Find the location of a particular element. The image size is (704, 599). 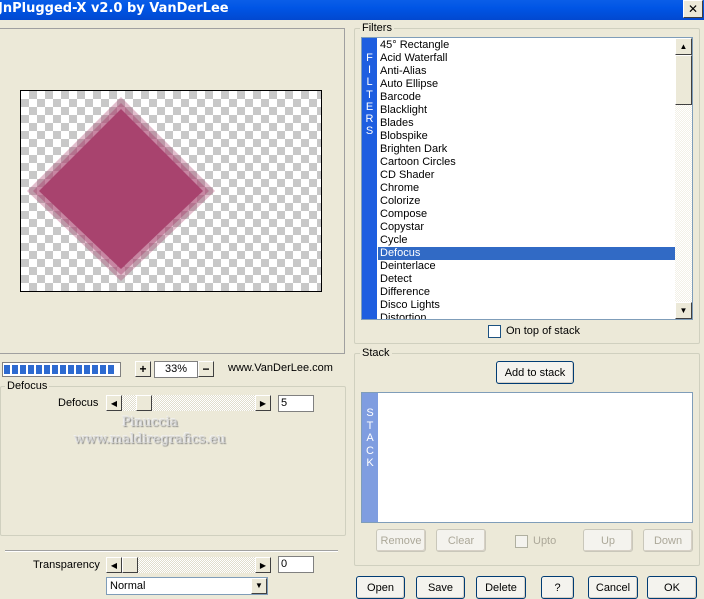

filter-item: Deinterlace is located at coordinates (526, 266).